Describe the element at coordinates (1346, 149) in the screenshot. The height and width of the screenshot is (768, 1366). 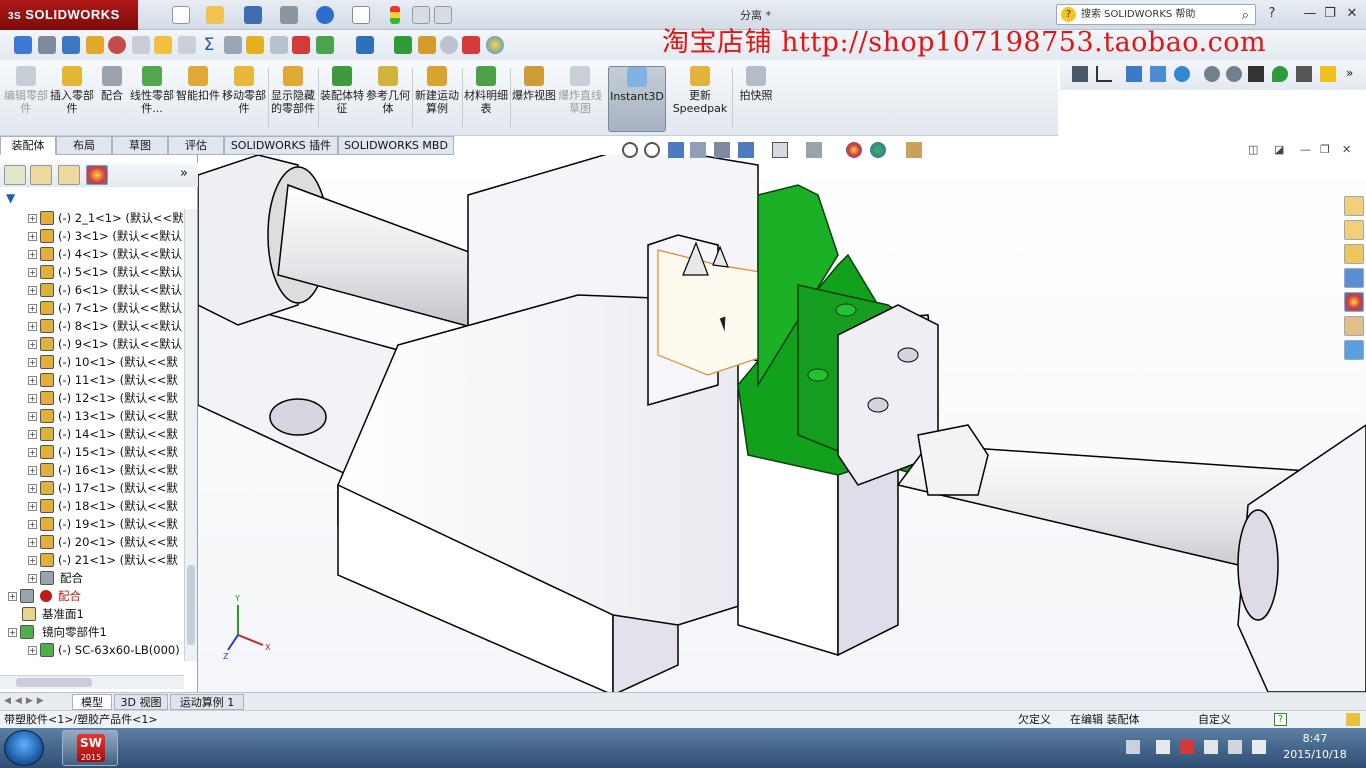
I see `viewport-close-icon: ✕` at that location.